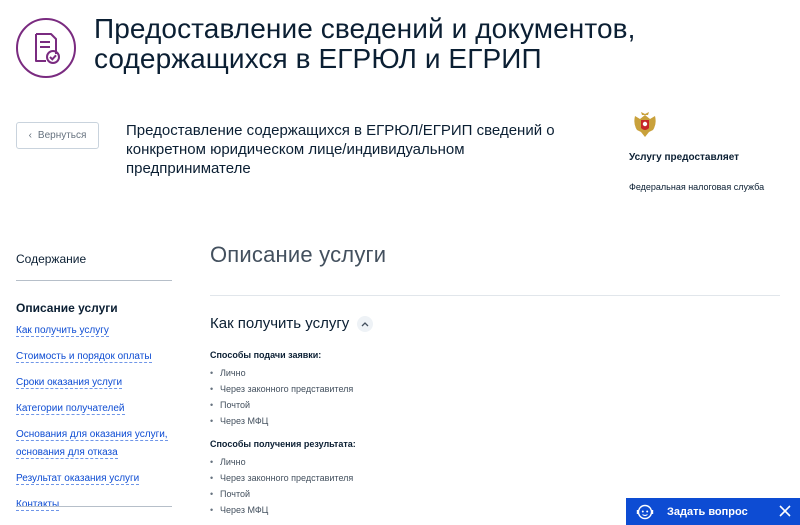 The height and width of the screenshot is (525, 800). I want to click on toc-title: Содержание, so click(51, 259).